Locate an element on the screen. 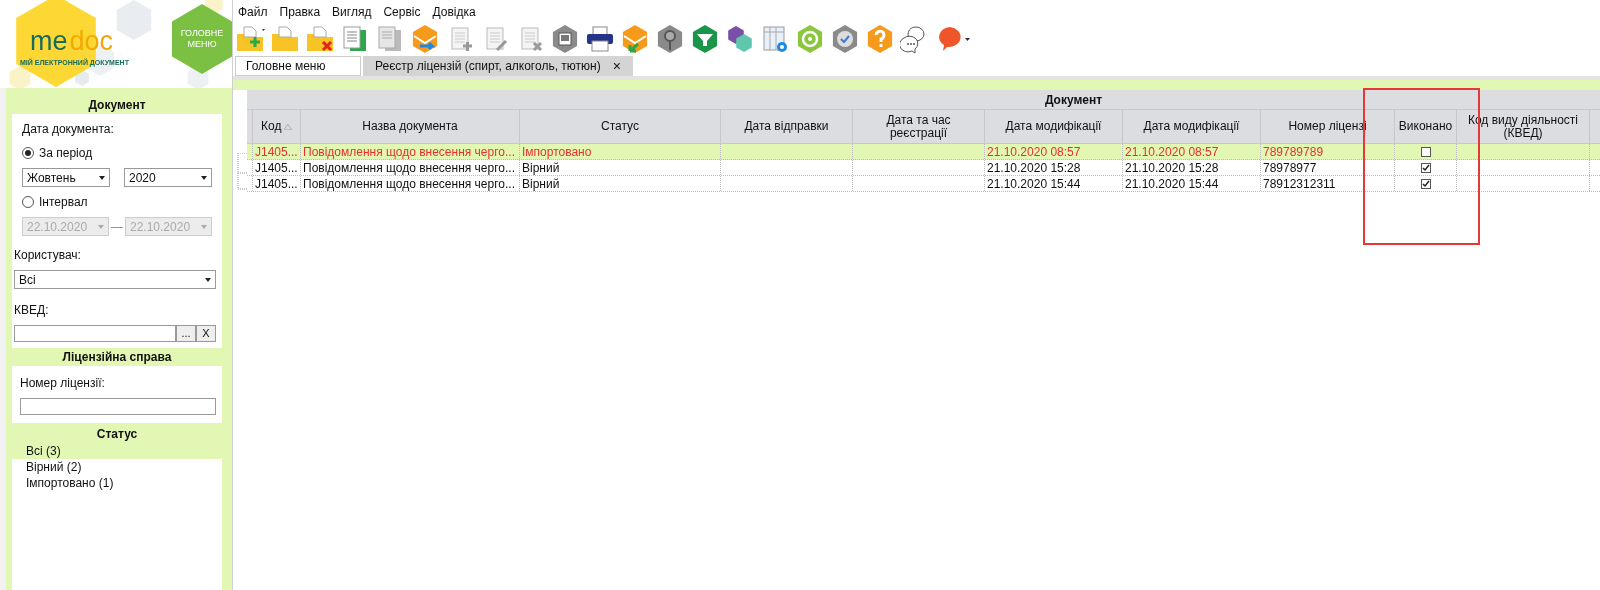 The height and width of the screenshot is (590, 1600). table-settings-icon is located at coordinates (775, 39).